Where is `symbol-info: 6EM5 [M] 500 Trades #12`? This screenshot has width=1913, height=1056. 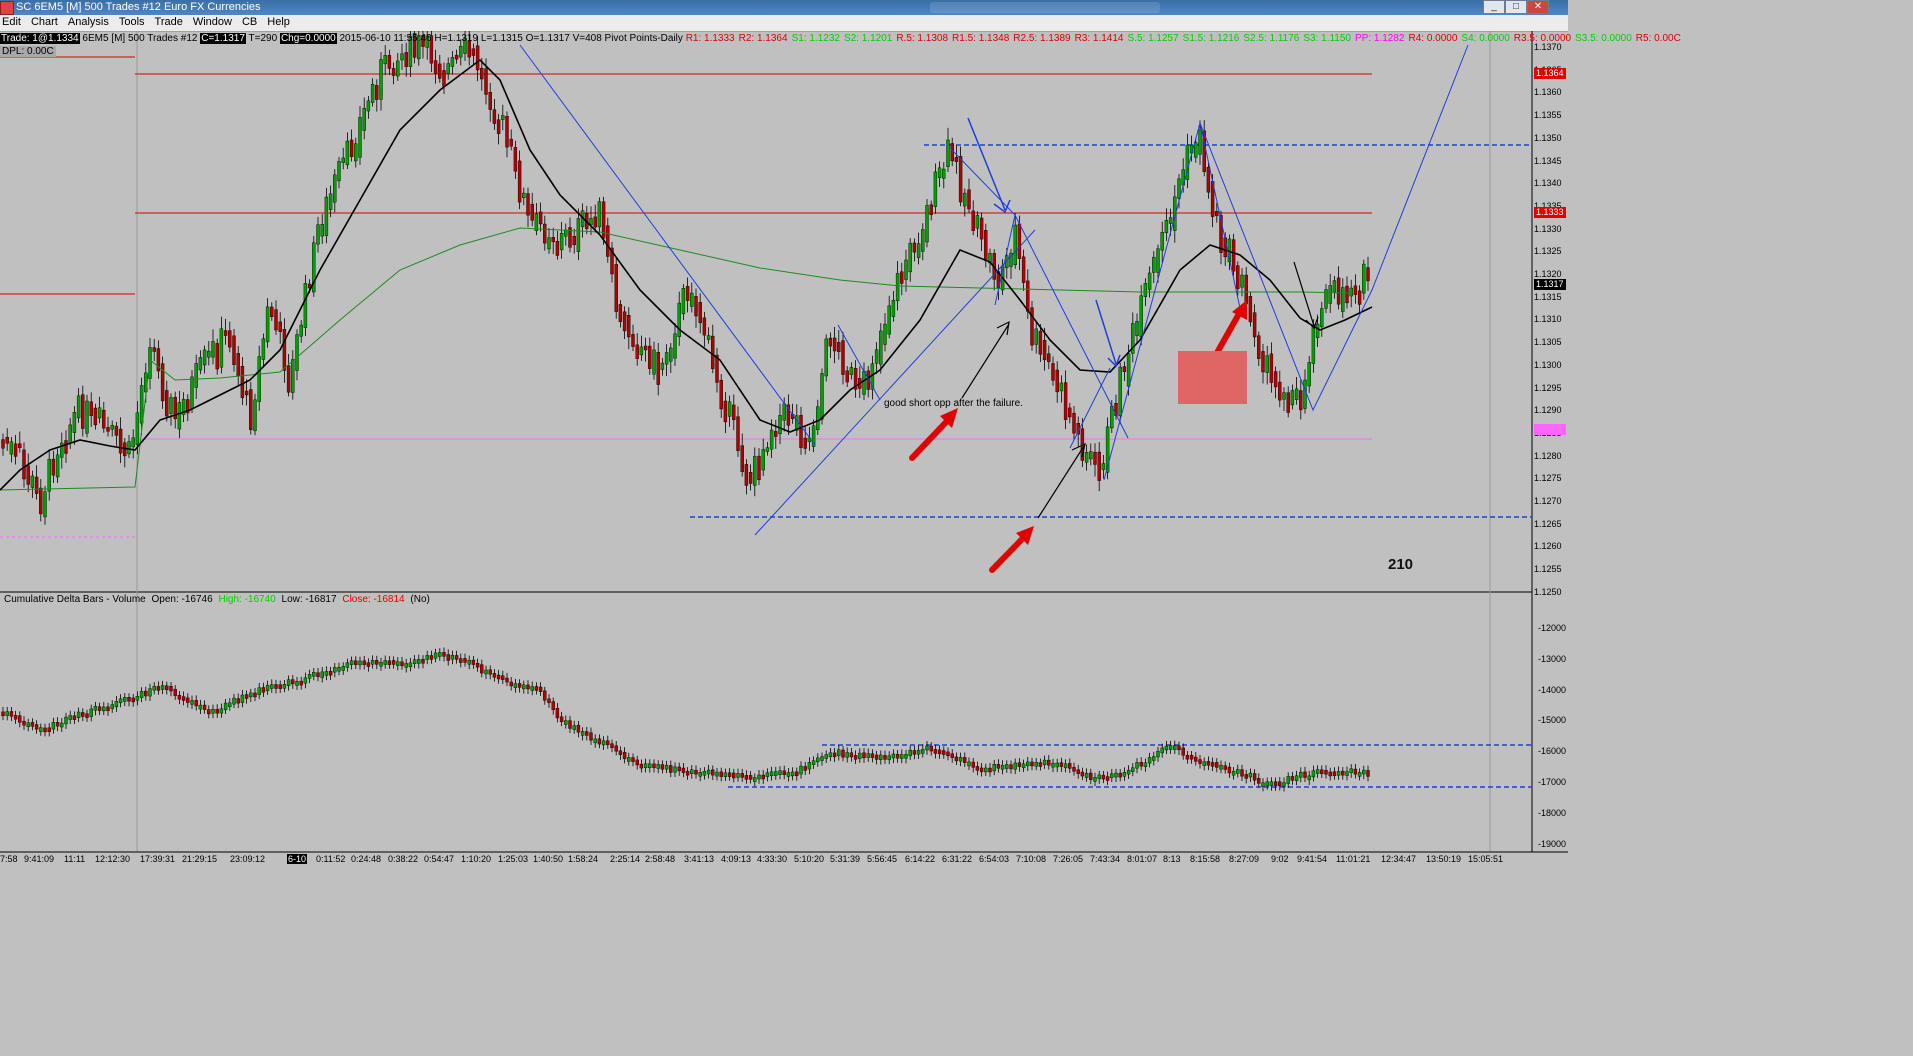
symbol-info: 6EM5 [M] 500 Trades #12 is located at coordinates (140, 38).